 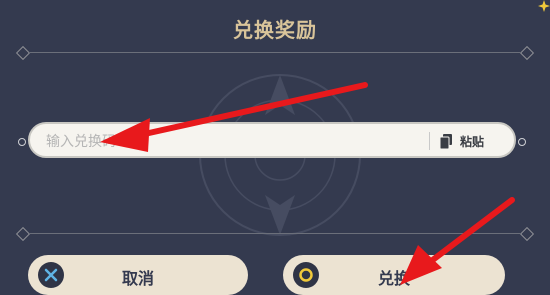 I want to click on redeem-label: 兑换, so click(x=393, y=278).